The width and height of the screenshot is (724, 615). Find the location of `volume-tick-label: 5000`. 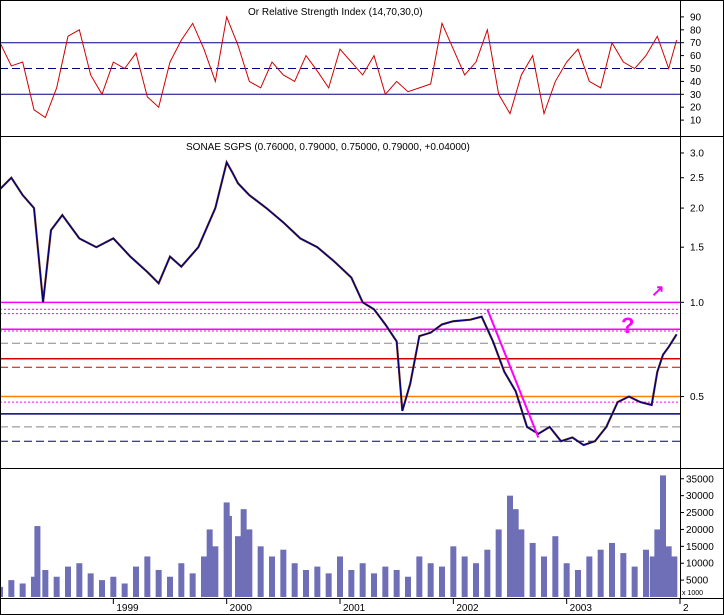

volume-tick-label: 5000 is located at coordinates (697, 581).